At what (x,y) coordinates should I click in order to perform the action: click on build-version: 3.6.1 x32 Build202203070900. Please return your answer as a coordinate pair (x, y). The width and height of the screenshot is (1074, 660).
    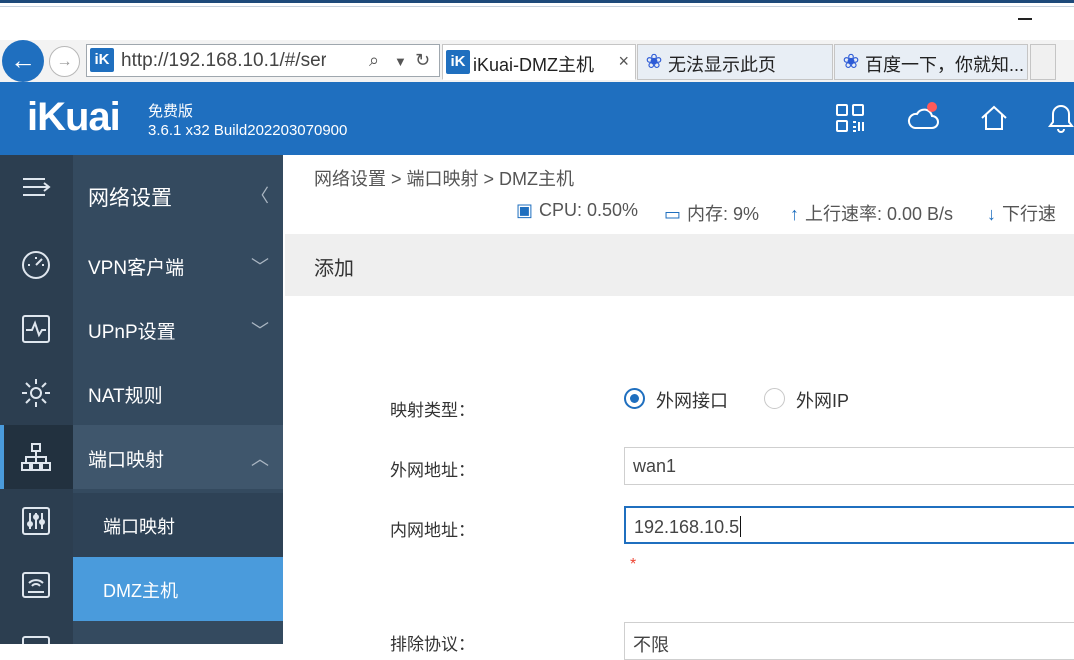
    Looking at the image, I should click on (248, 130).